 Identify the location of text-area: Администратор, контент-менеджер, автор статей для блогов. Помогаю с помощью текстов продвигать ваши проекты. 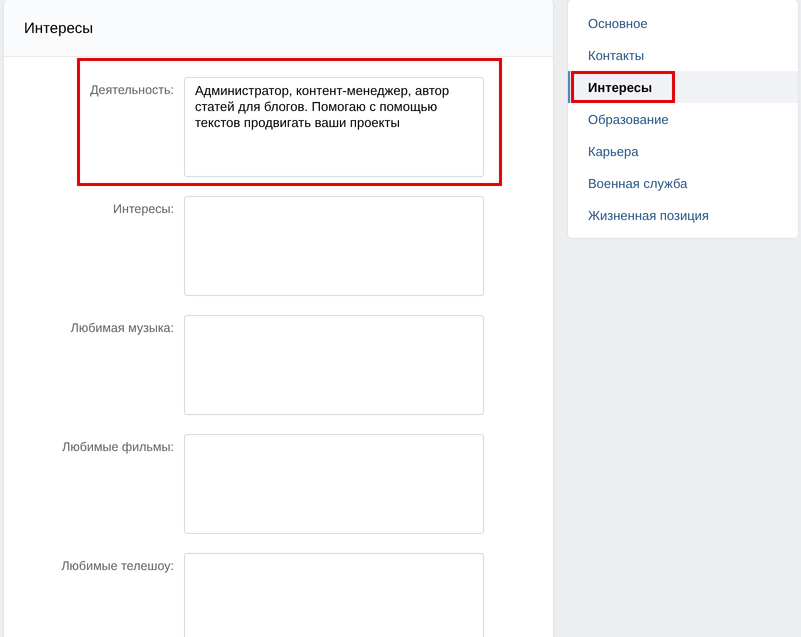
(334, 127).